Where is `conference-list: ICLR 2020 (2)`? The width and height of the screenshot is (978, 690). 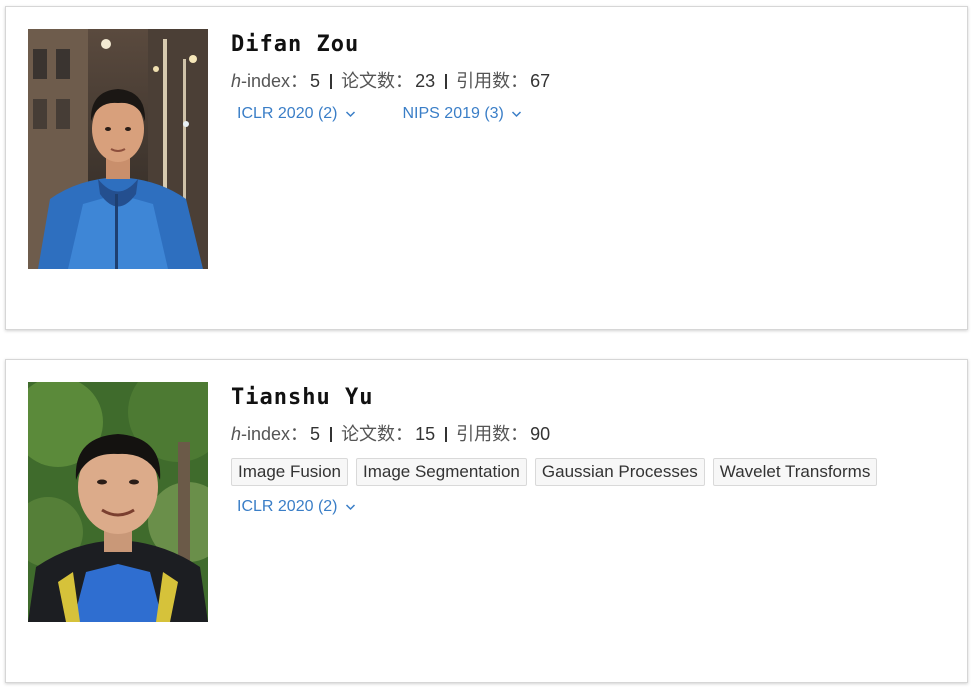 conference-list: ICLR 2020 (2) is located at coordinates (589, 507).